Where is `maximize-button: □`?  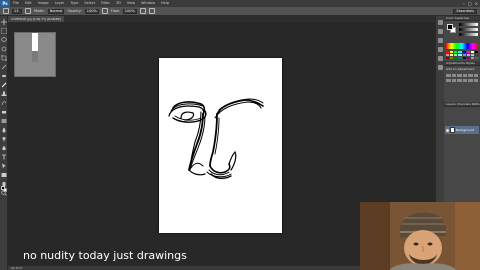 maximize-button: □ is located at coordinates (470, 3).